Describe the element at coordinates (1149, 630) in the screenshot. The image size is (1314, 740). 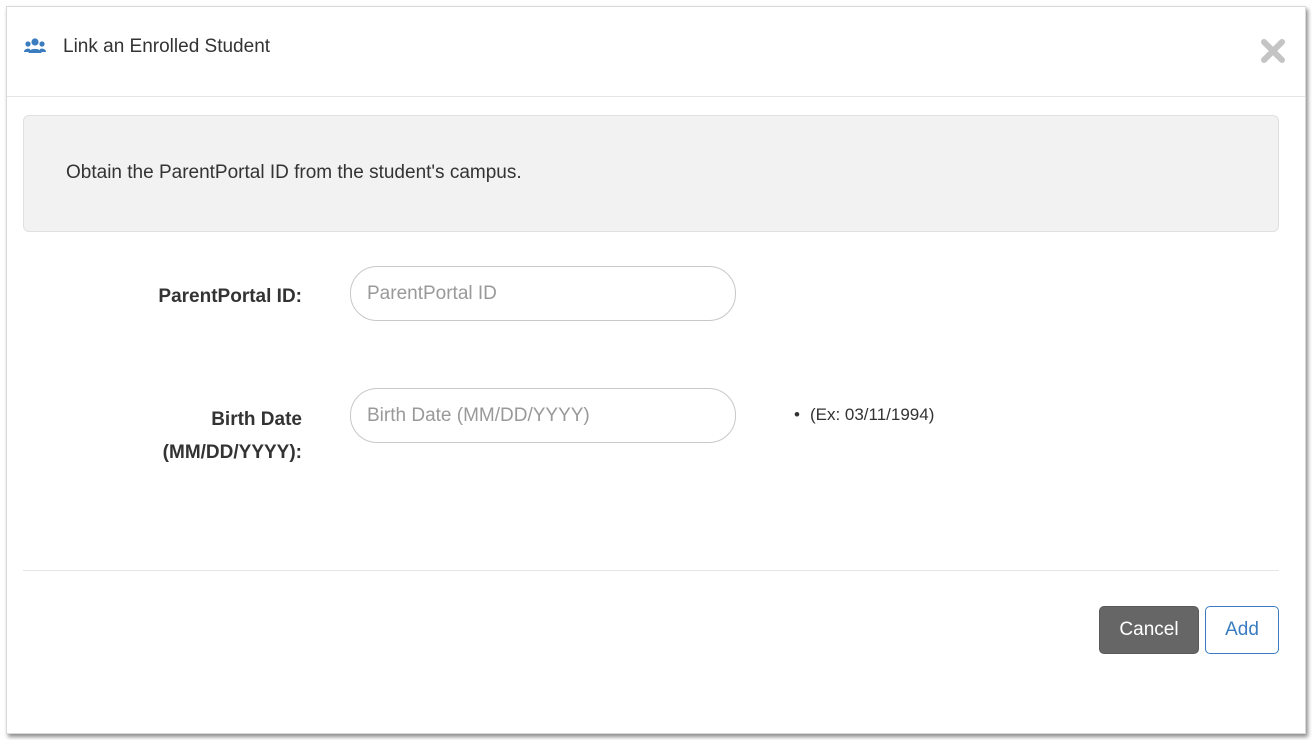
I see `cancel-button: Cancel` at that location.